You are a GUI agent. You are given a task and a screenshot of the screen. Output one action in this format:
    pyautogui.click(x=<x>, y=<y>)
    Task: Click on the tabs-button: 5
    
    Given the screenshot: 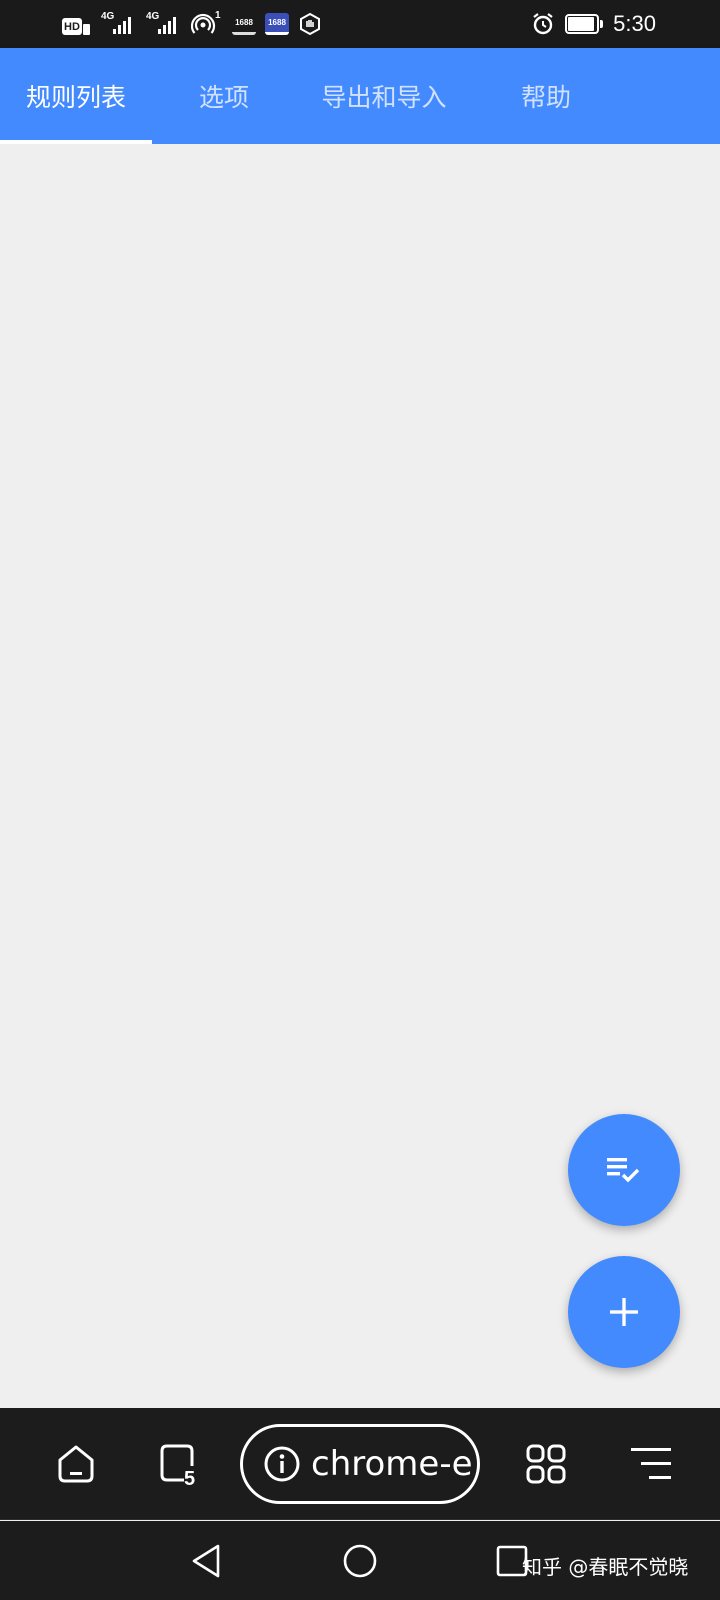 What is the action you would take?
    pyautogui.click(x=180, y=1464)
    